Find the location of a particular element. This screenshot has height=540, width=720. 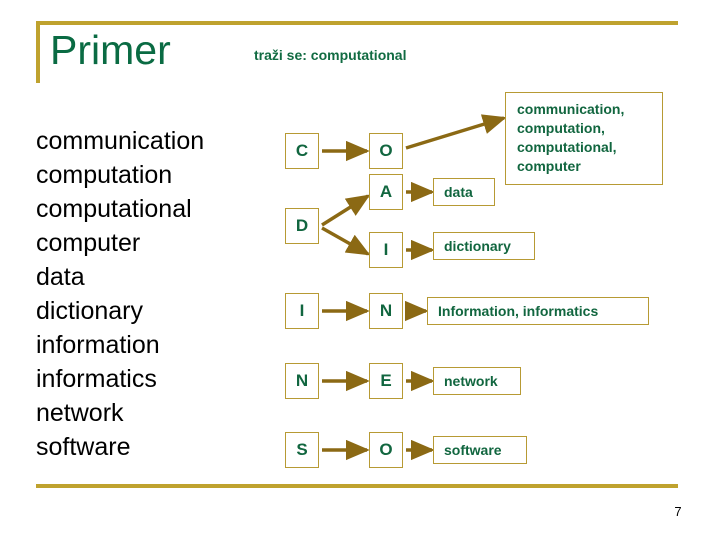

header-left-rule is located at coordinates (38, 52).